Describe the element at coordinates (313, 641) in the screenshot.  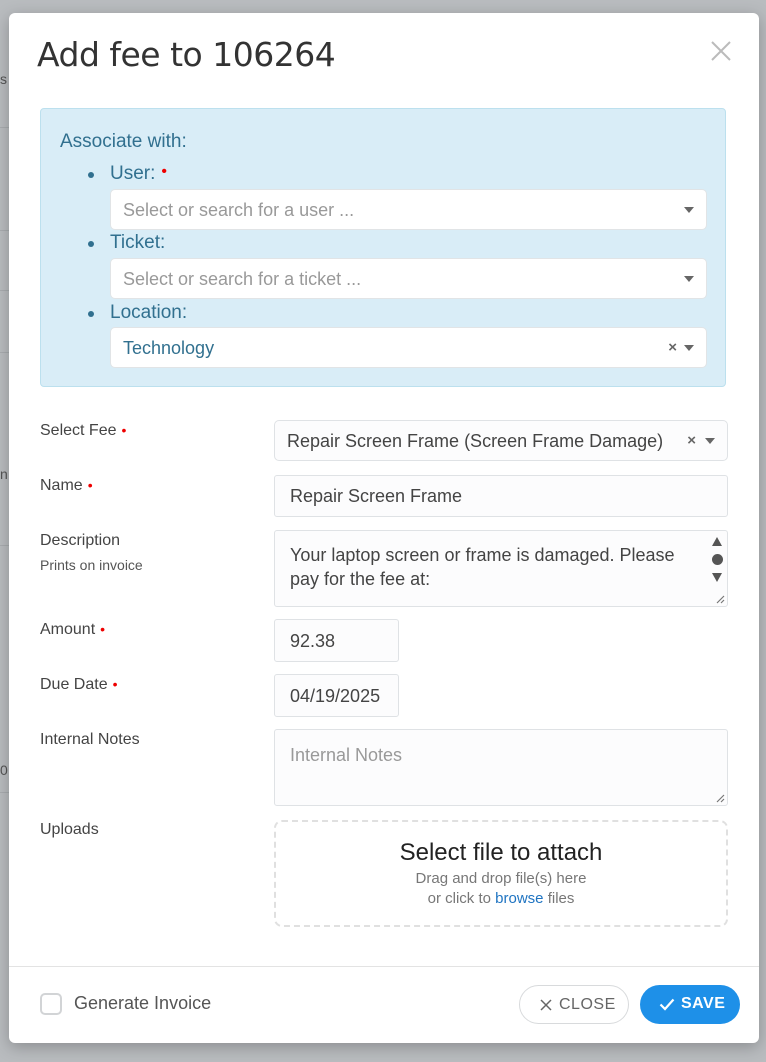
I see `amount-input-value: 92.38` at that location.